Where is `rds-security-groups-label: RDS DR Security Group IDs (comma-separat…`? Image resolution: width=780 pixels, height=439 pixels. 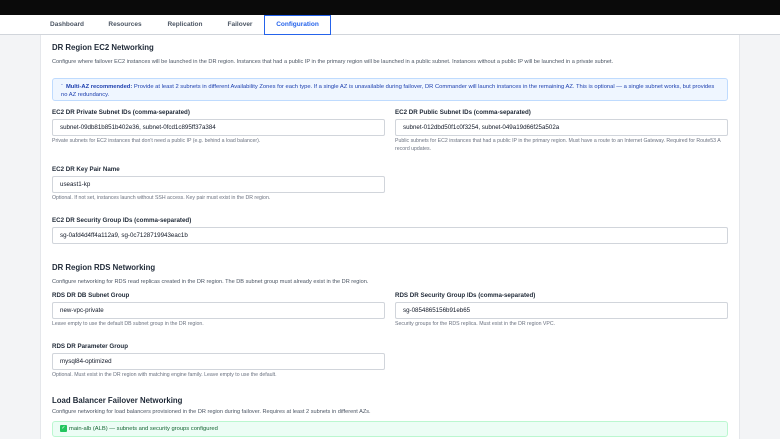
rds-security-groups-label: RDS DR Security Group IDs (comma-separat… is located at coordinates (465, 295).